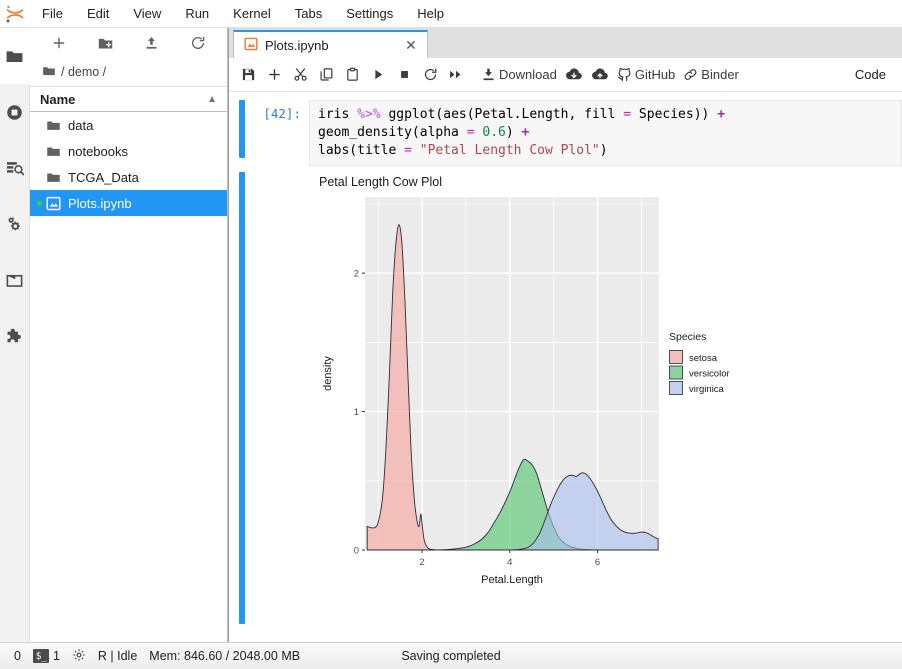 The image size is (902, 669). What do you see at coordinates (600, 75) in the screenshot?
I see `cloud-upload-button` at bounding box center [600, 75].